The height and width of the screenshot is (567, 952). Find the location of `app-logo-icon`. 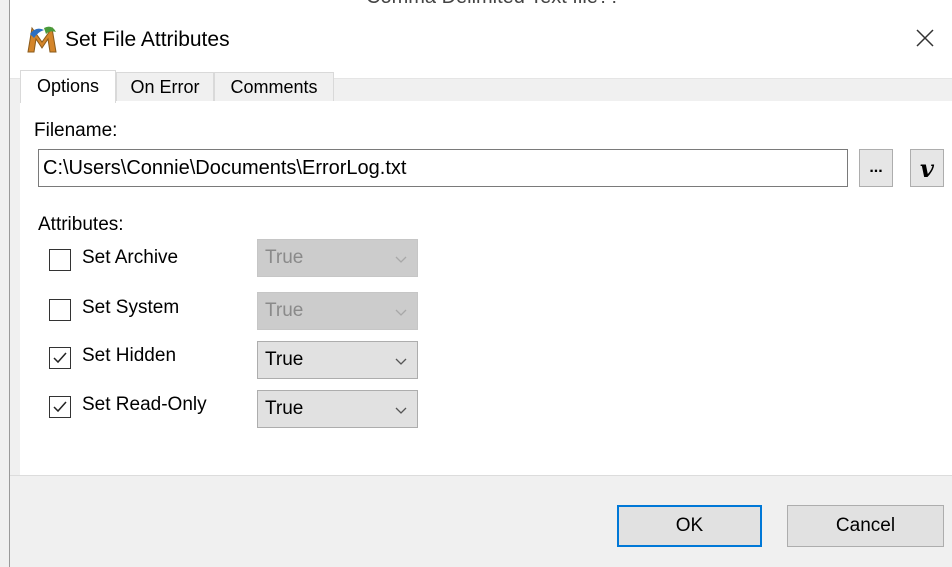

app-logo-icon is located at coordinates (42, 39).